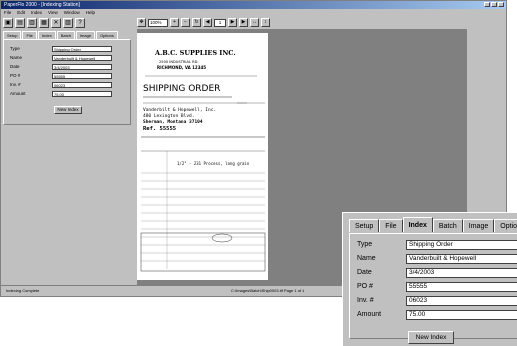 The width and height of the screenshot is (517, 346). Describe the element at coordinates (53, 12) in the screenshot. I see `menu-view: View` at that location.